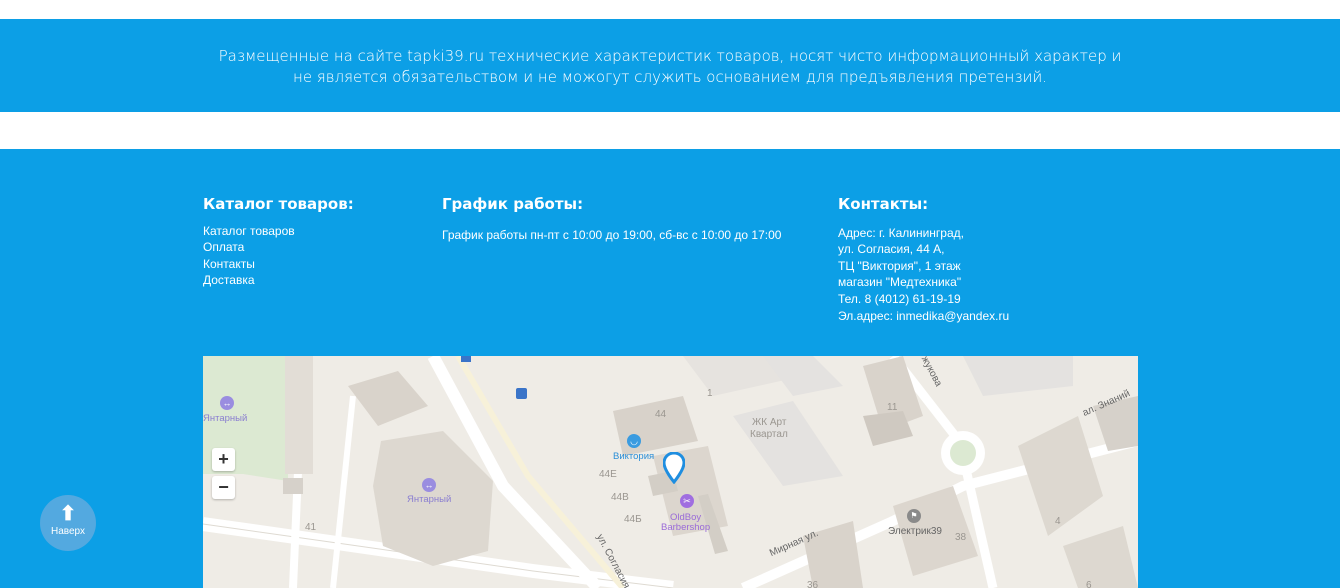  Describe the element at coordinates (278, 264) in the screenshot. I see `link-contacts: Контакты` at that location.